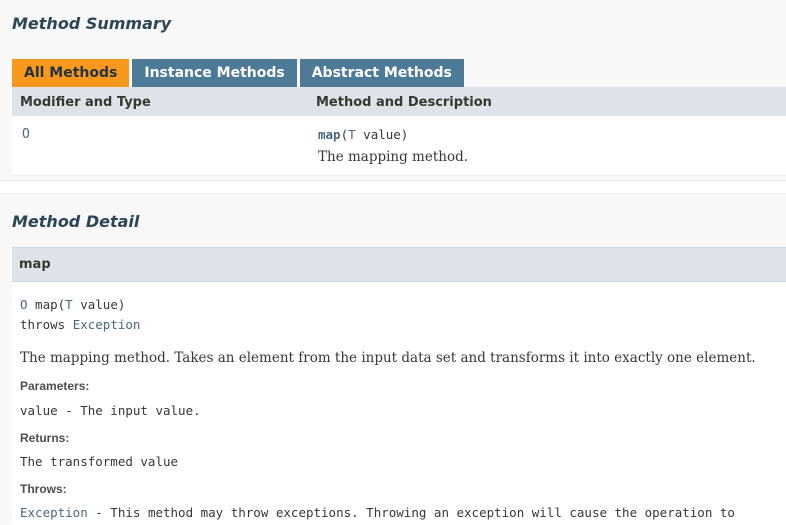  What do you see at coordinates (110, 410) in the screenshot?
I see `parameter-description: value - The input value.` at bounding box center [110, 410].